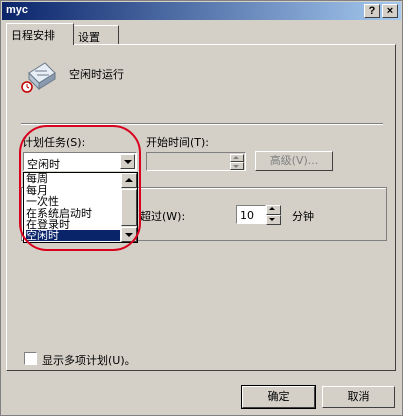 This screenshot has height=416, width=403. What do you see at coordinates (89, 37) in the screenshot?
I see `tab-settings-label: 设置` at bounding box center [89, 37].